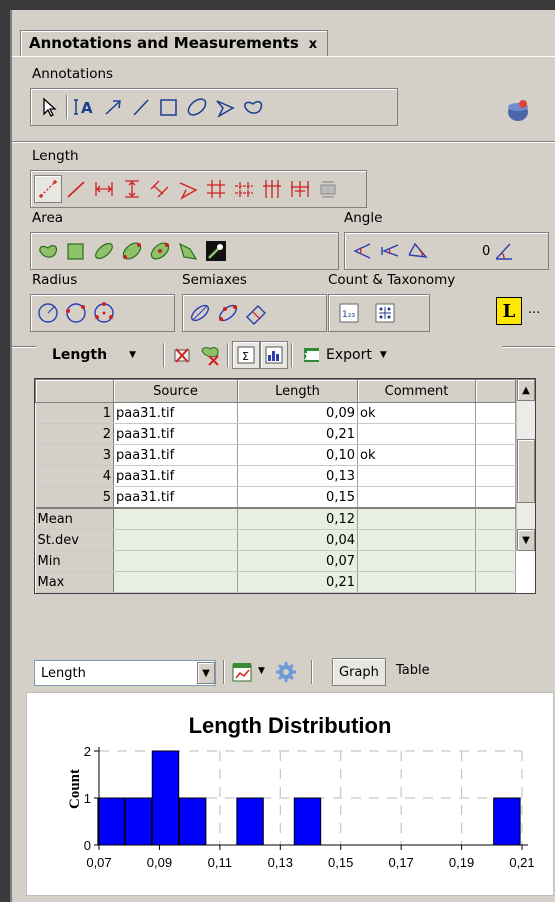 This screenshot has height=902, width=555. I want to click on pointer-icon, so click(49, 107).